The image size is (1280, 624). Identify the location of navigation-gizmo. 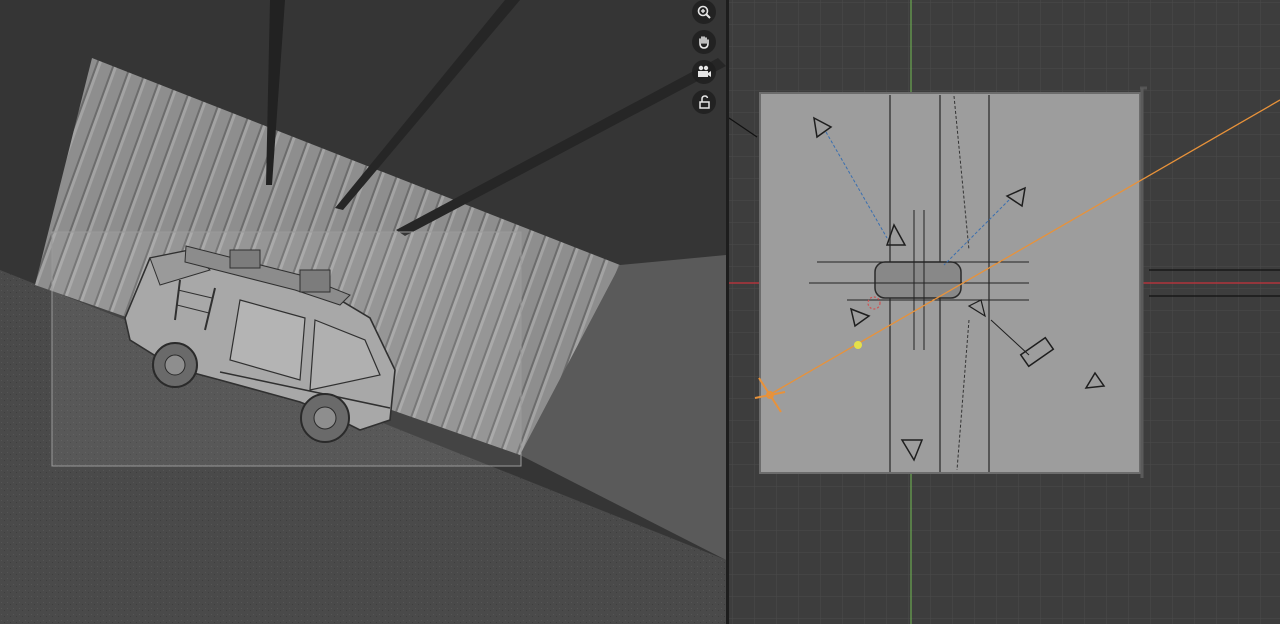
(704, 57).